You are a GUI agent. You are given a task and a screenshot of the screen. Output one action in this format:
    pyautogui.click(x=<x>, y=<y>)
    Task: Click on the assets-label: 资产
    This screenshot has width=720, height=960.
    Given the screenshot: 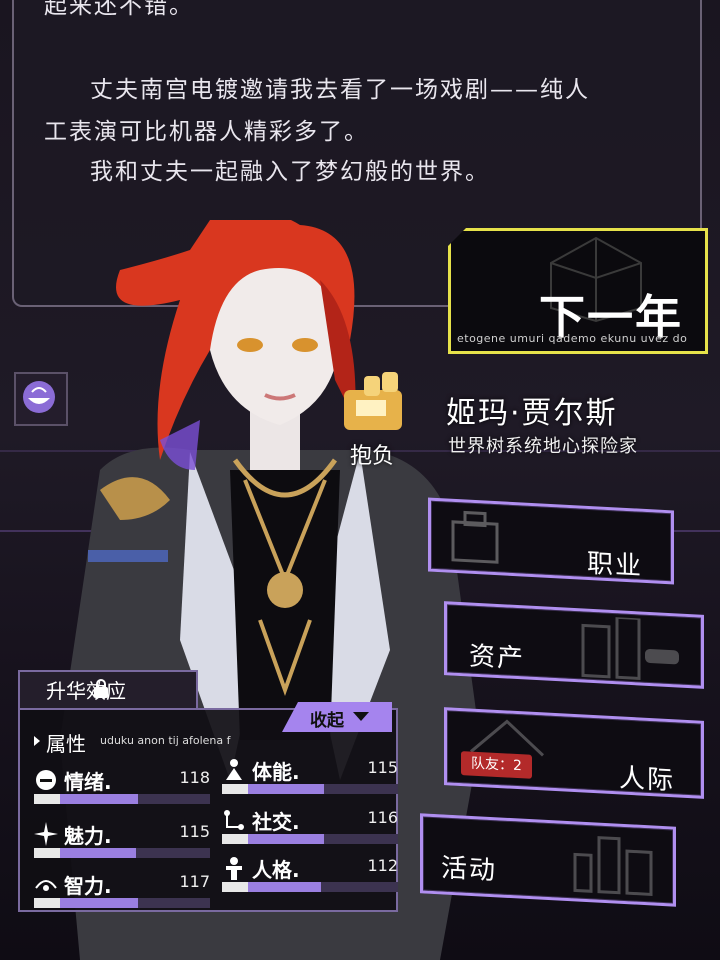 What is the action you would take?
    pyautogui.click(x=497, y=658)
    